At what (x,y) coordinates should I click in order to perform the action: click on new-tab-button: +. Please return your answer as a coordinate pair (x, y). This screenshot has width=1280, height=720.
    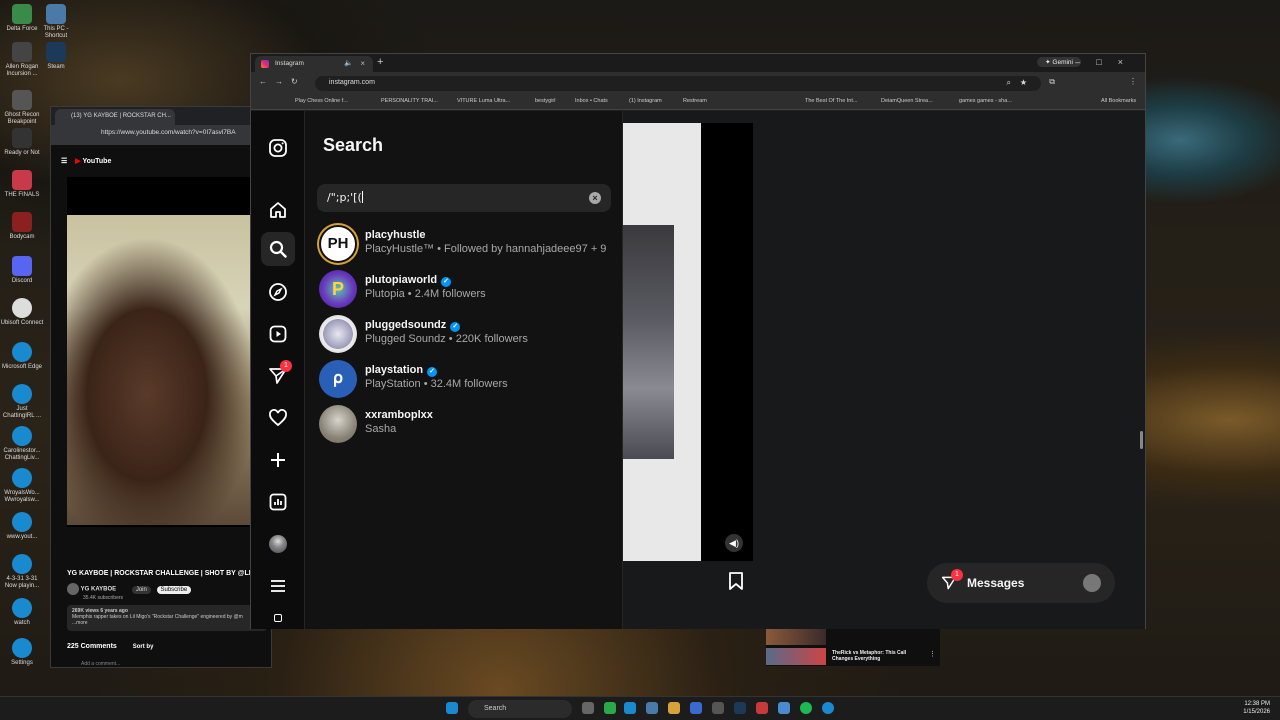
    Looking at the image, I should click on (380, 62).